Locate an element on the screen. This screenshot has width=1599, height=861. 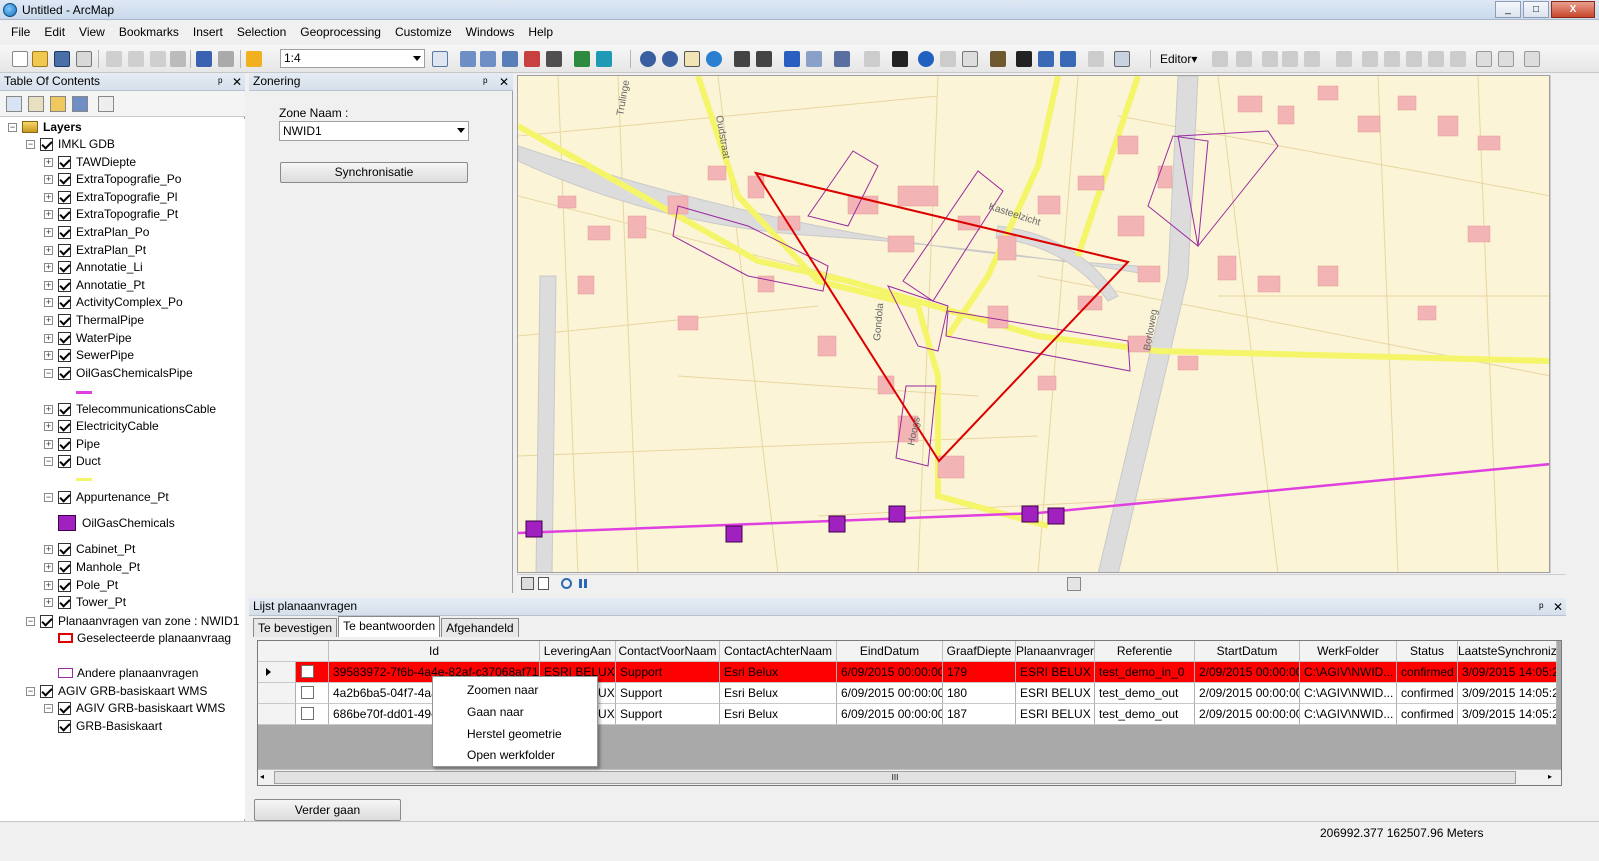
menu-file: File is located at coordinates (20, 32).